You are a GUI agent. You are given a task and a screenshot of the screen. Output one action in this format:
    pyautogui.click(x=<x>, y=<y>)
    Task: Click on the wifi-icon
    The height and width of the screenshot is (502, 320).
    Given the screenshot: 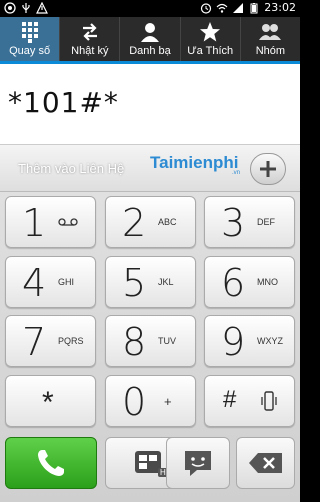 What is the action you would take?
    pyautogui.click(x=222, y=8)
    